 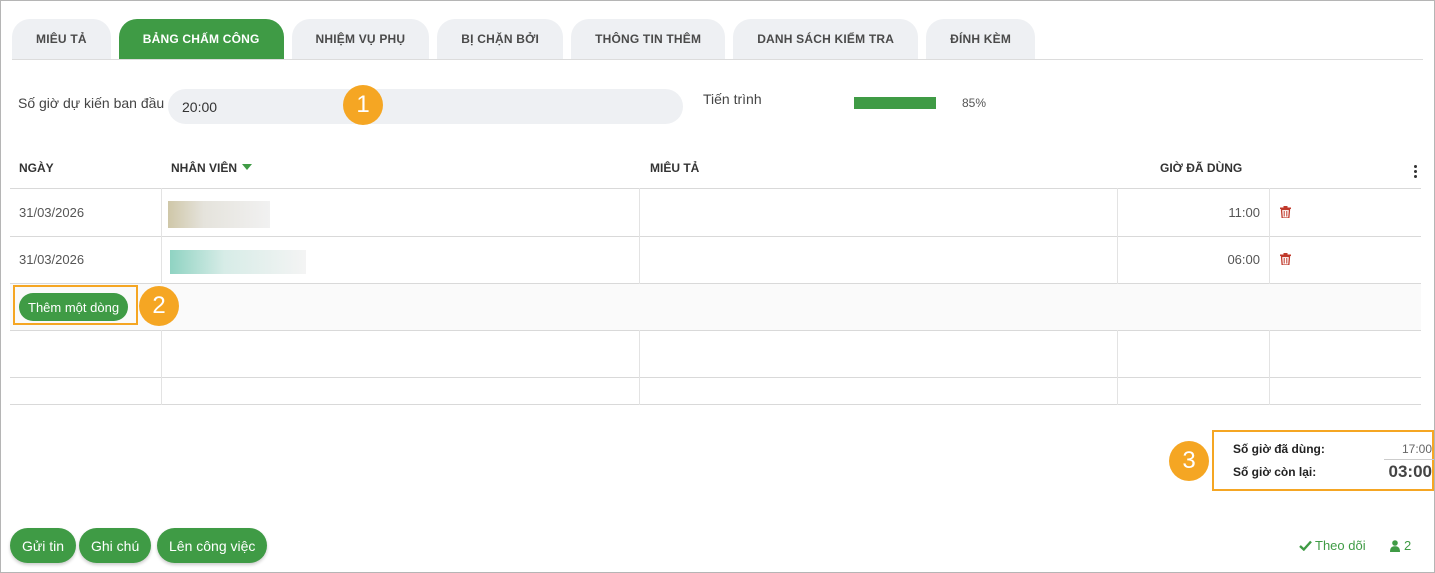 What do you see at coordinates (61, 39) in the screenshot?
I see `tab-description: MIÊU TẢ` at bounding box center [61, 39].